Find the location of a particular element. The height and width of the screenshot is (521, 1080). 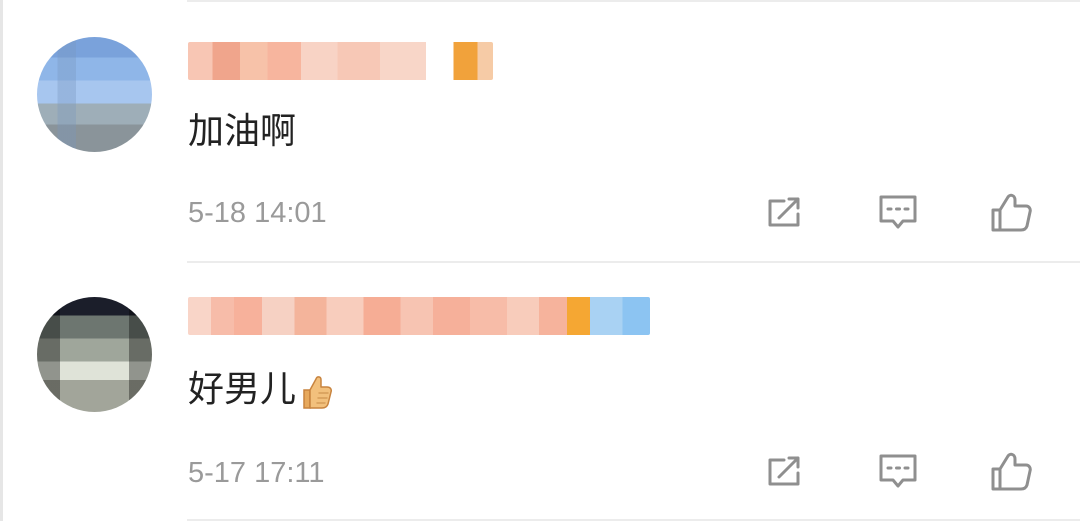

comment-timestamp: 5-17 17:11 is located at coordinates (256, 473).